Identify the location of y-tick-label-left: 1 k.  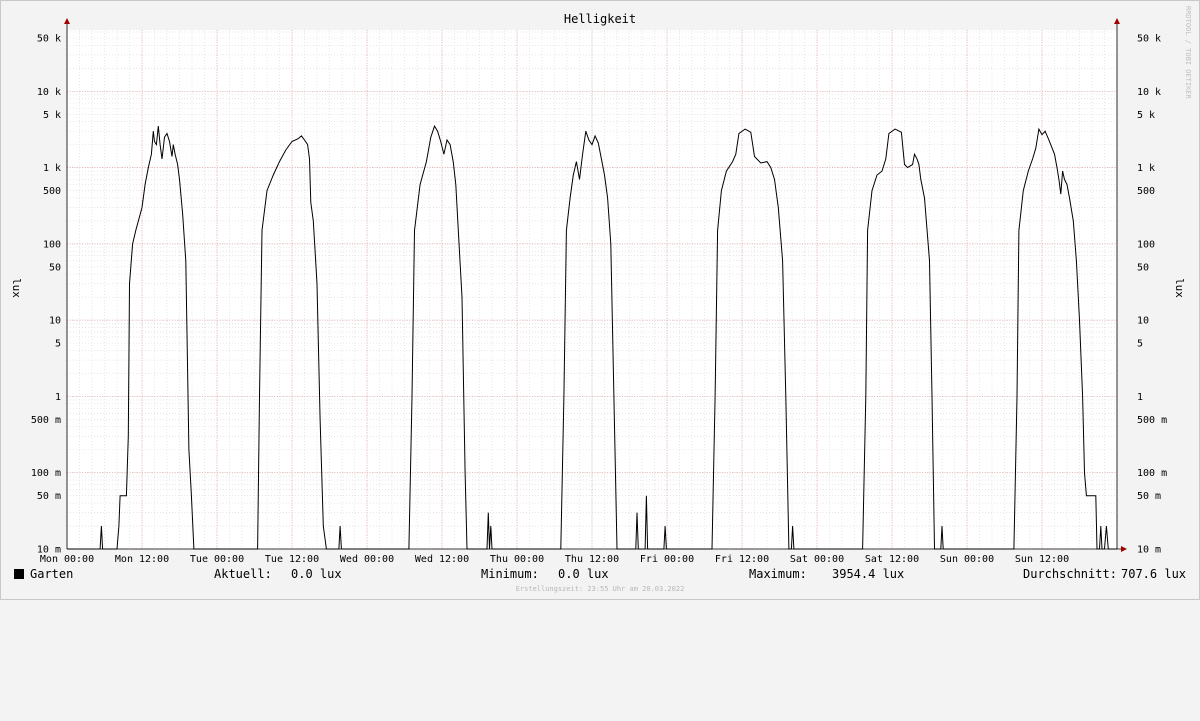
(52, 168).